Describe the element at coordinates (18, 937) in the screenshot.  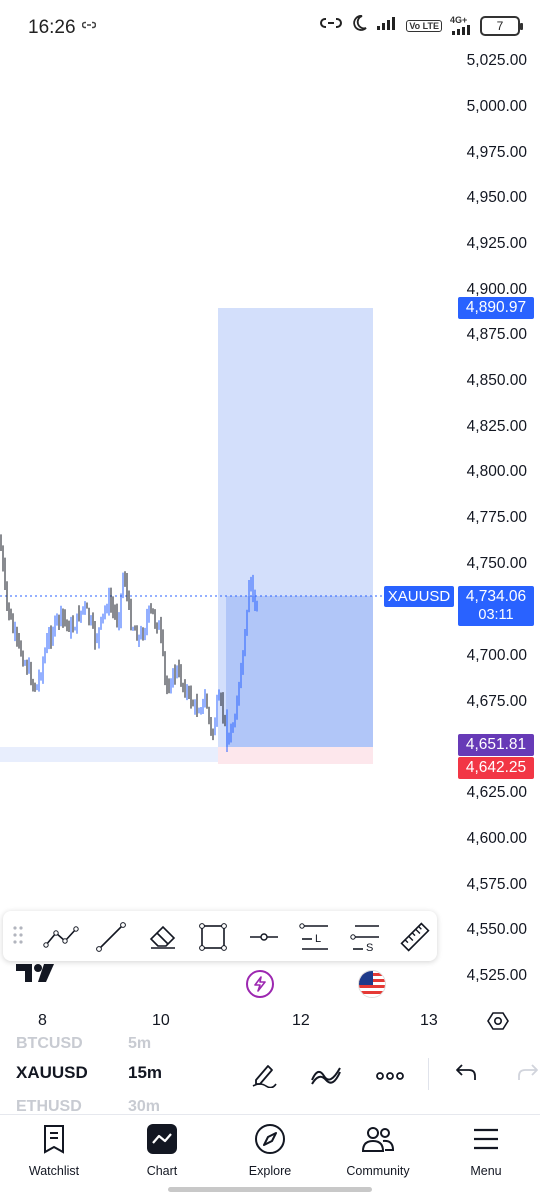
I see `drag-handle-icon` at that location.